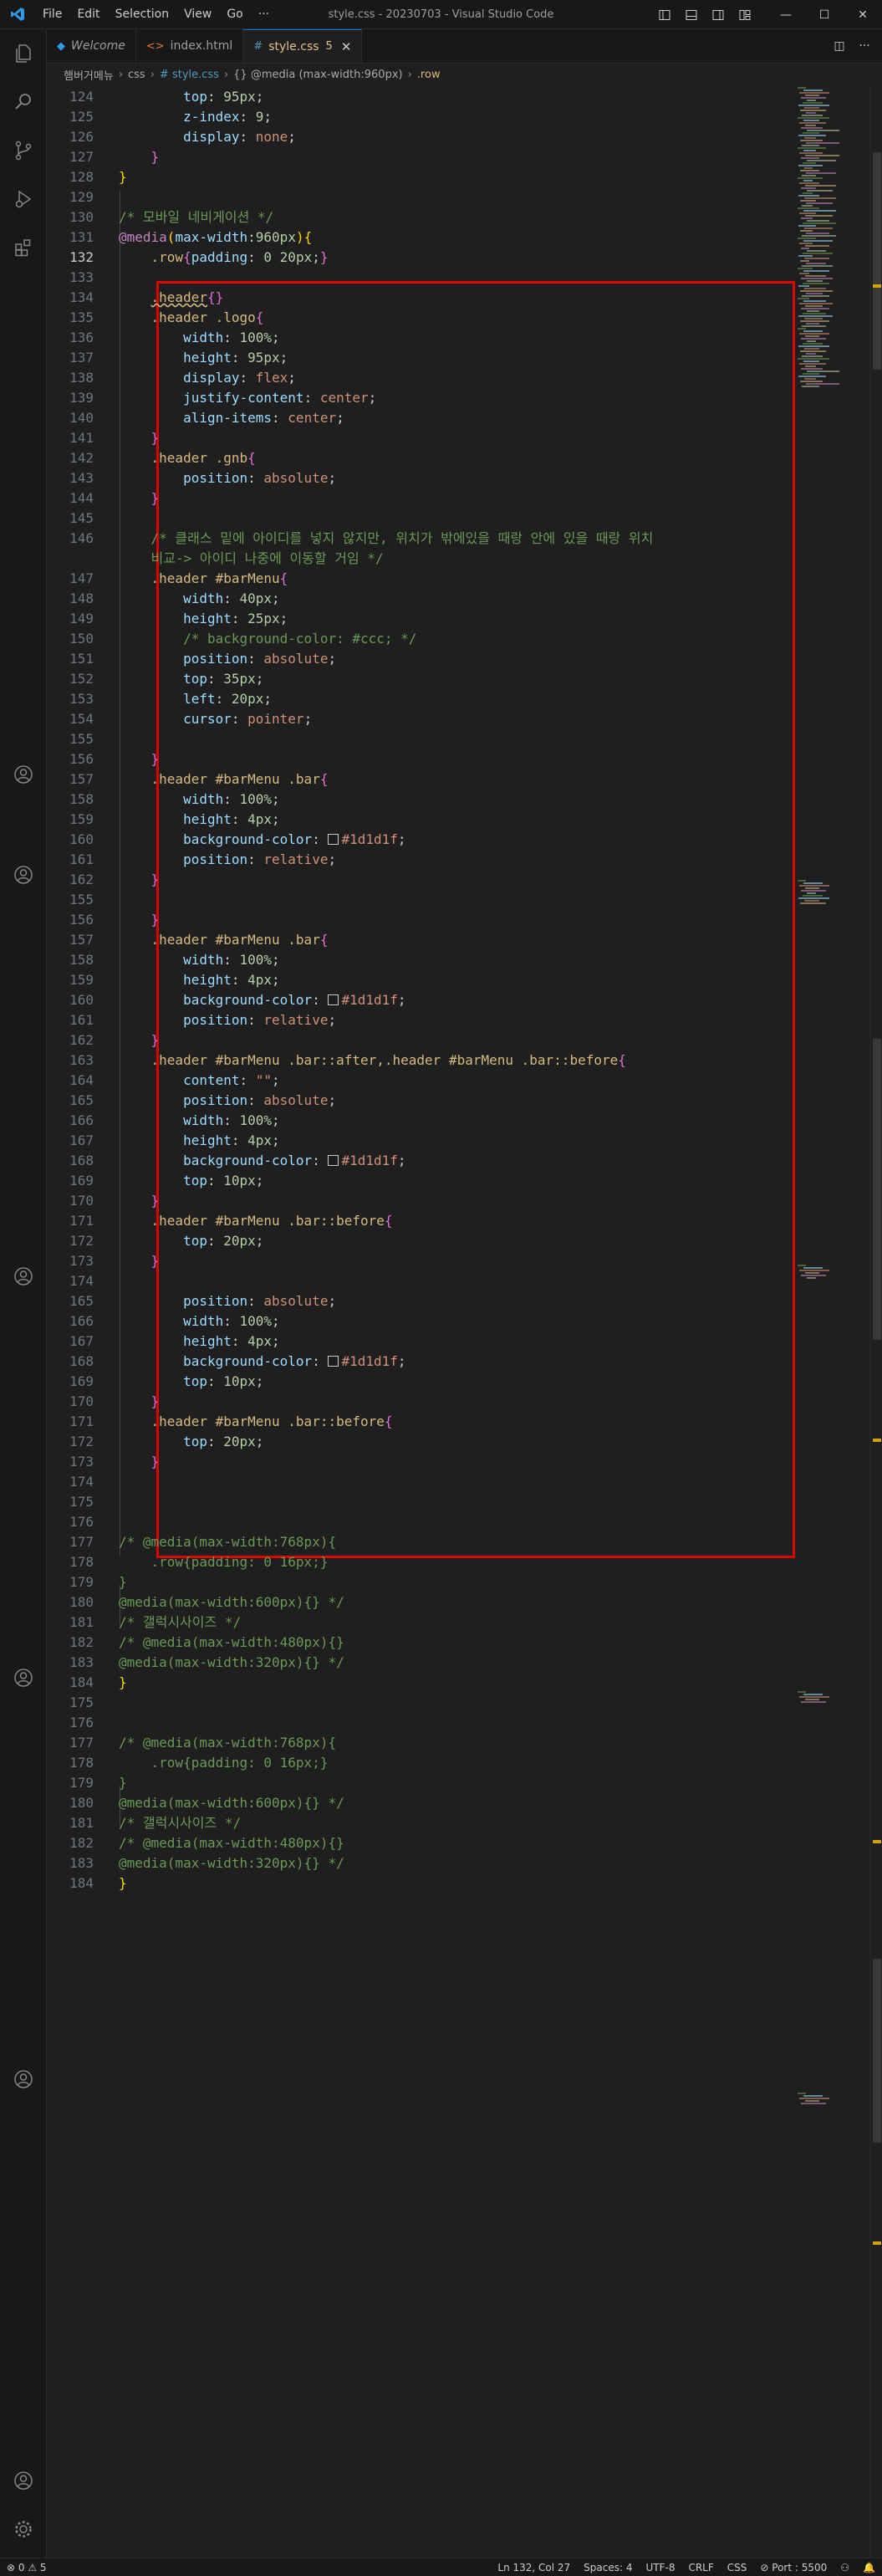  I want to click on breadcrumb-file: # style.css, so click(189, 75).